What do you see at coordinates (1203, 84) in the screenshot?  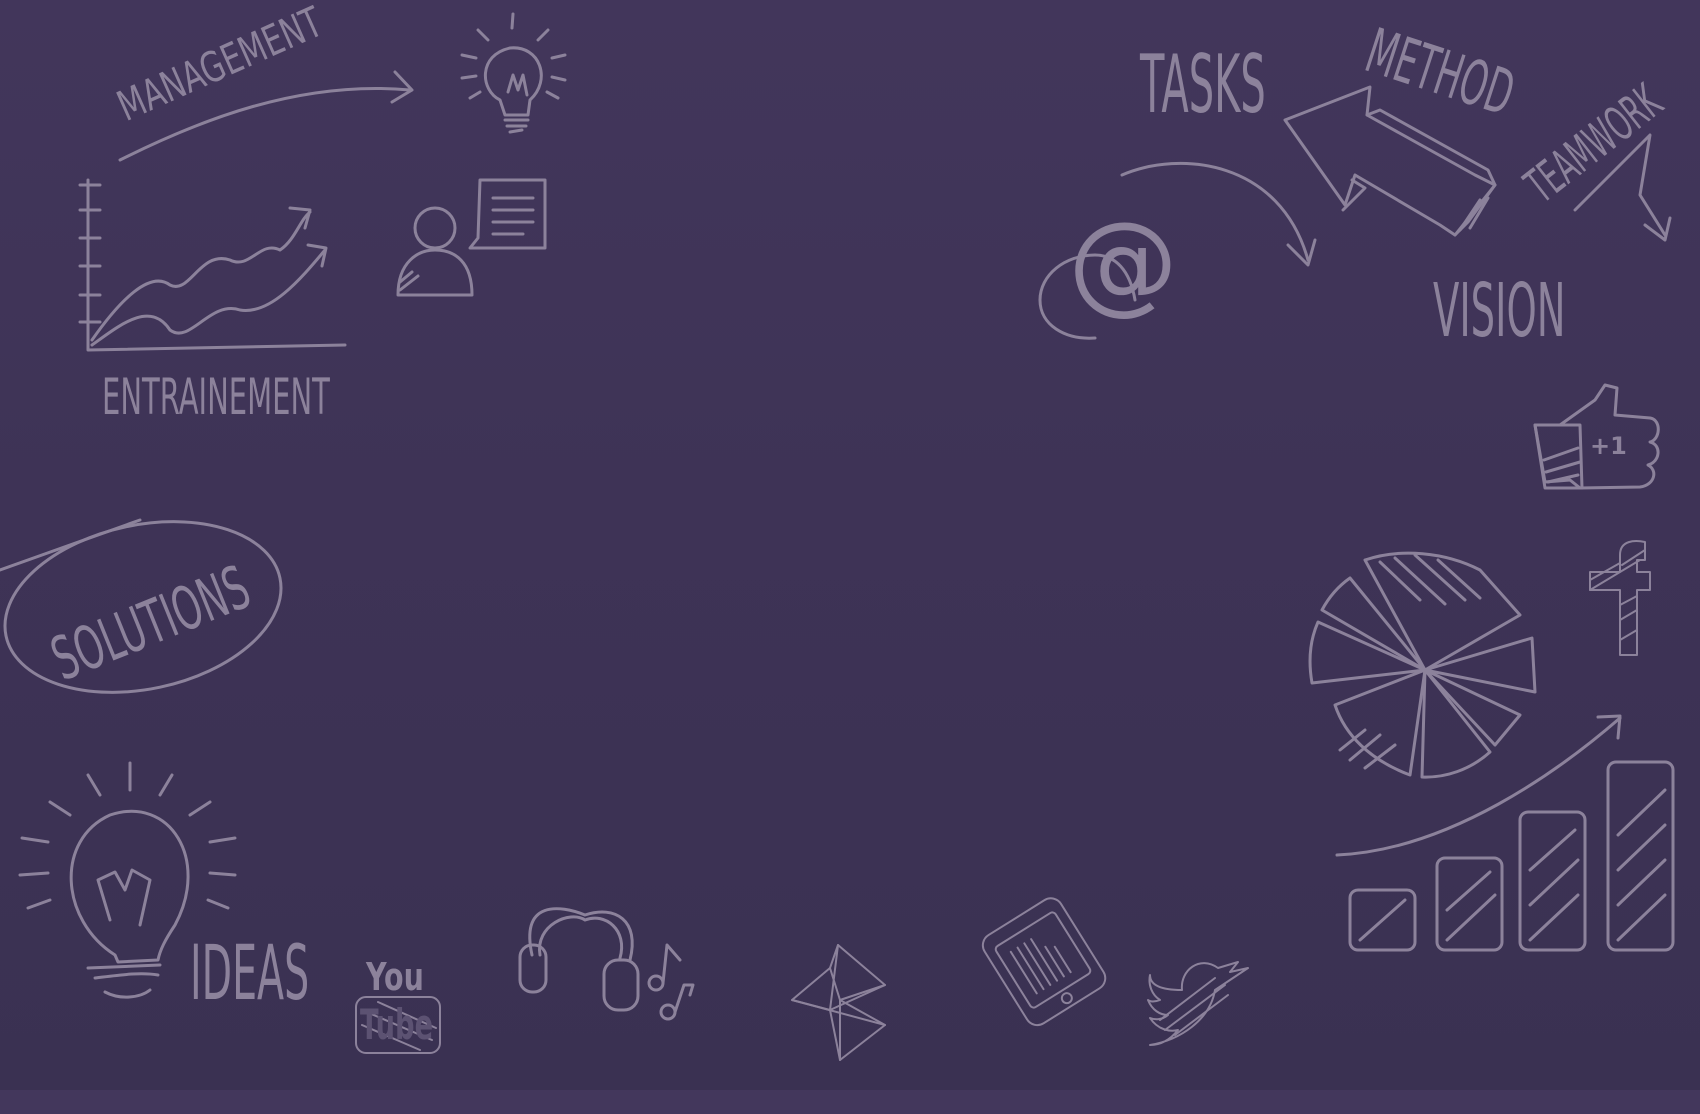 I see `tasks-label: TASKS` at bounding box center [1203, 84].